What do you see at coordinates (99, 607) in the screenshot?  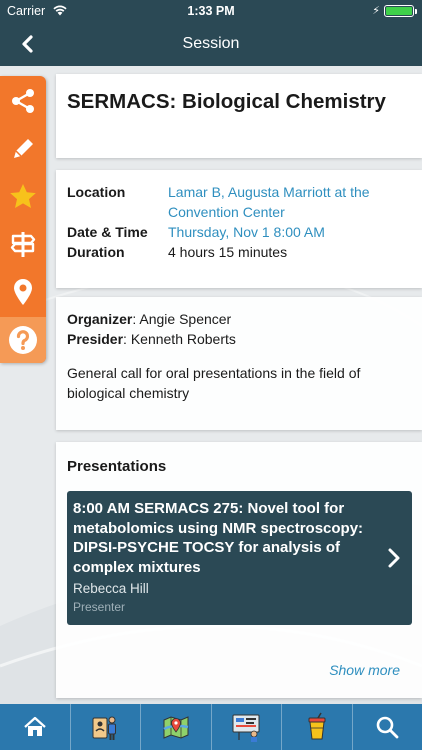 I see `presenter-role: Presenter` at bounding box center [99, 607].